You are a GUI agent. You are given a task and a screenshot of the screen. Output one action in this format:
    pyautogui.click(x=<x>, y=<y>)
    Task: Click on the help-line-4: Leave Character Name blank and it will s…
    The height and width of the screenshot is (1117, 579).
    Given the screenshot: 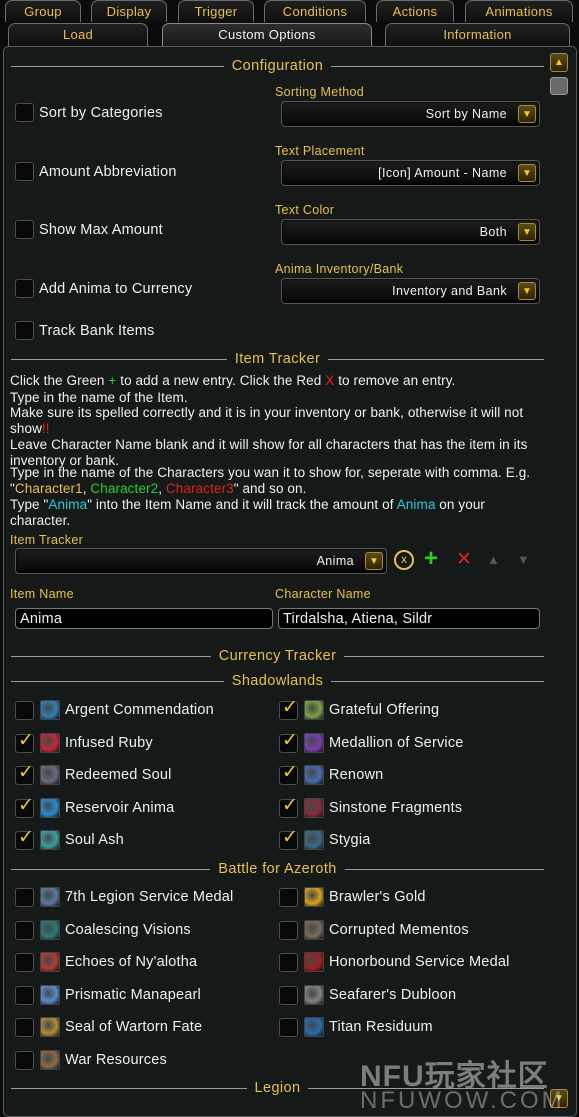 What is the action you would take?
    pyautogui.click(x=269, y=452)
    